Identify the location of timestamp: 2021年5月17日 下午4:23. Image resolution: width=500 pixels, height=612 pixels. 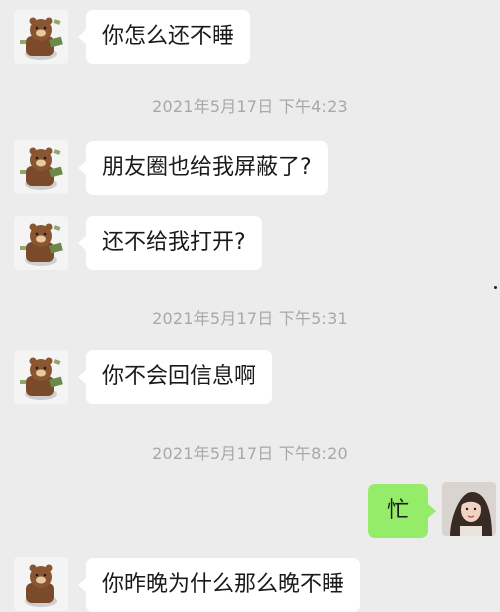
(250, 106).